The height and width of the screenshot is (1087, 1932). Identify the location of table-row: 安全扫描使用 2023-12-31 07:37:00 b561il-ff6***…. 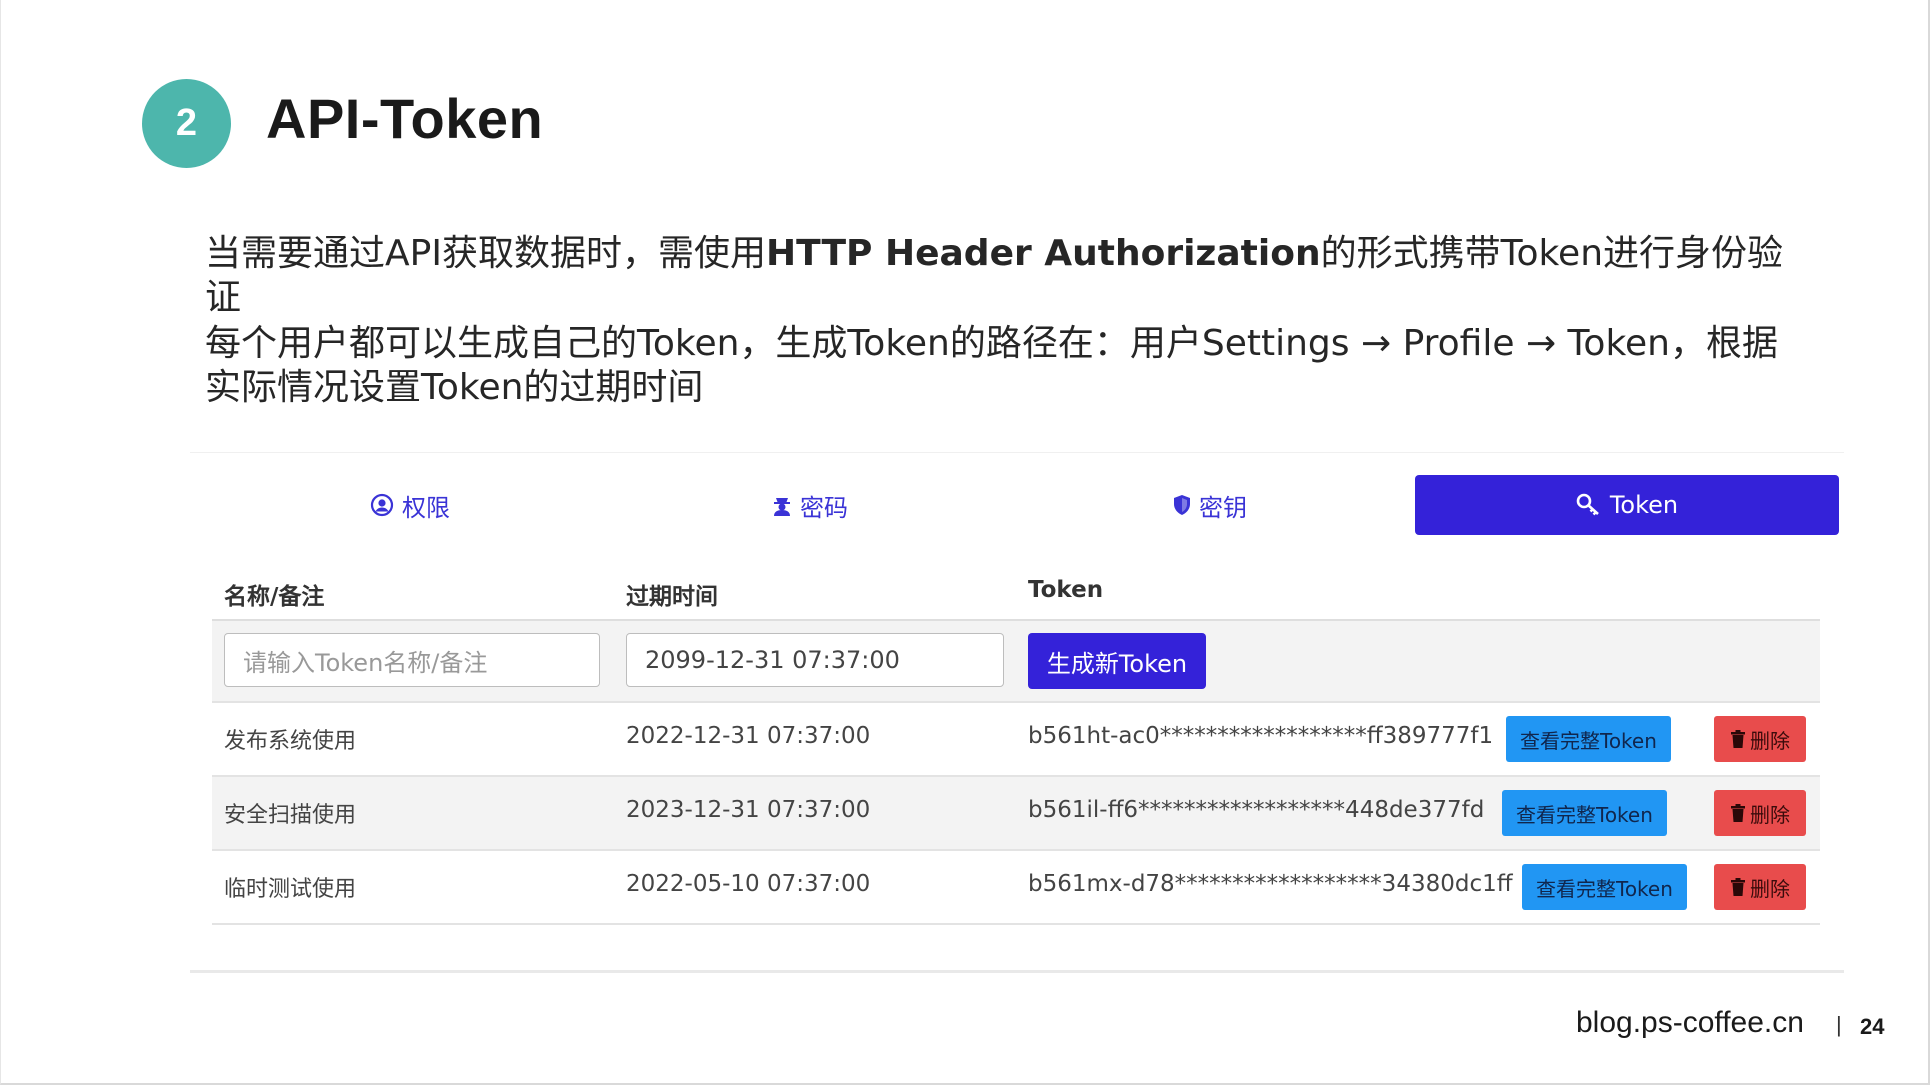
(1016, 814).